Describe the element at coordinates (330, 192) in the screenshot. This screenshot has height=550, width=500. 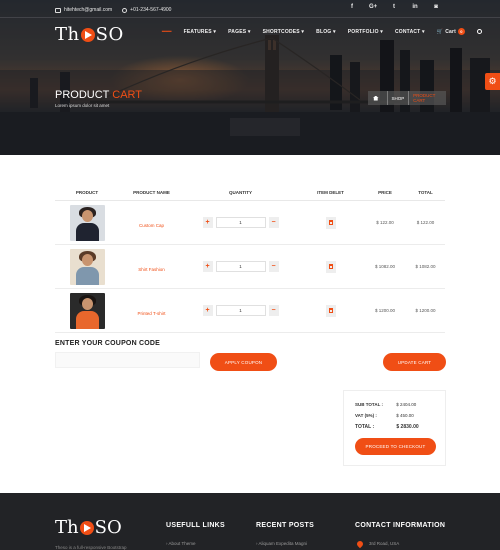
I see `header-item-delete: ITEM DELET` at that location.